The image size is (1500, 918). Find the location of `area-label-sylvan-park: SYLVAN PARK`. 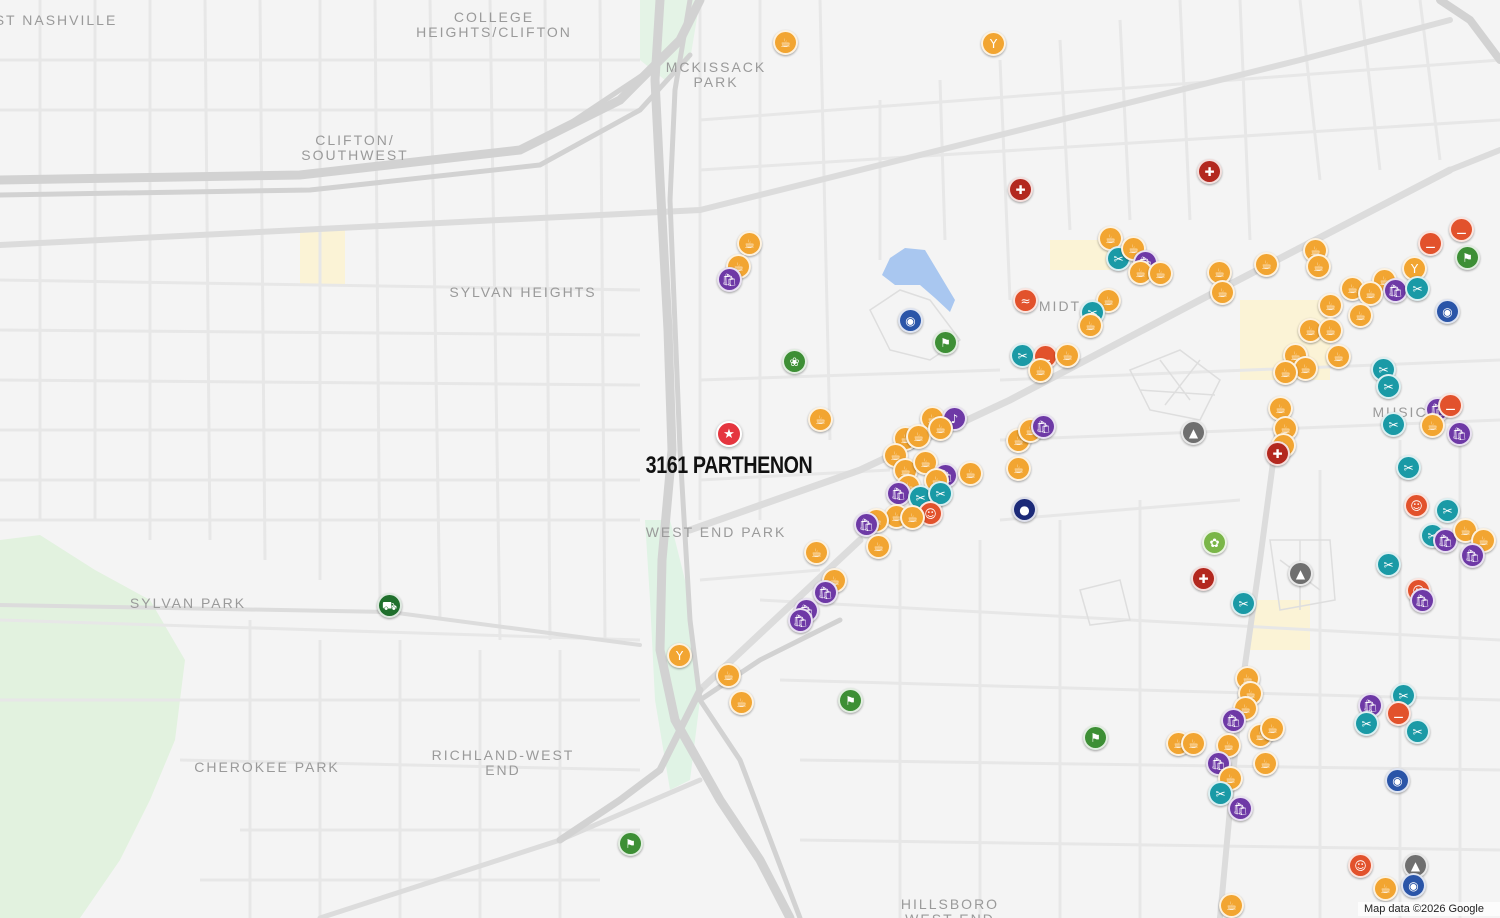

area-label-sylvan-park: SYLVAN PARK is located at coordinates (188, 603).